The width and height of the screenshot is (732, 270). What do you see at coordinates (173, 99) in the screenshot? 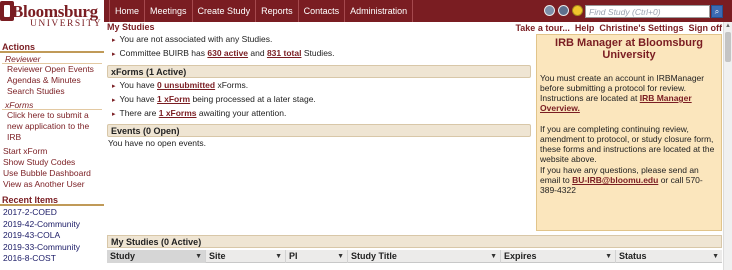
I see `processing-xform-link: 1 xForm` at bounding box center [173, 99].